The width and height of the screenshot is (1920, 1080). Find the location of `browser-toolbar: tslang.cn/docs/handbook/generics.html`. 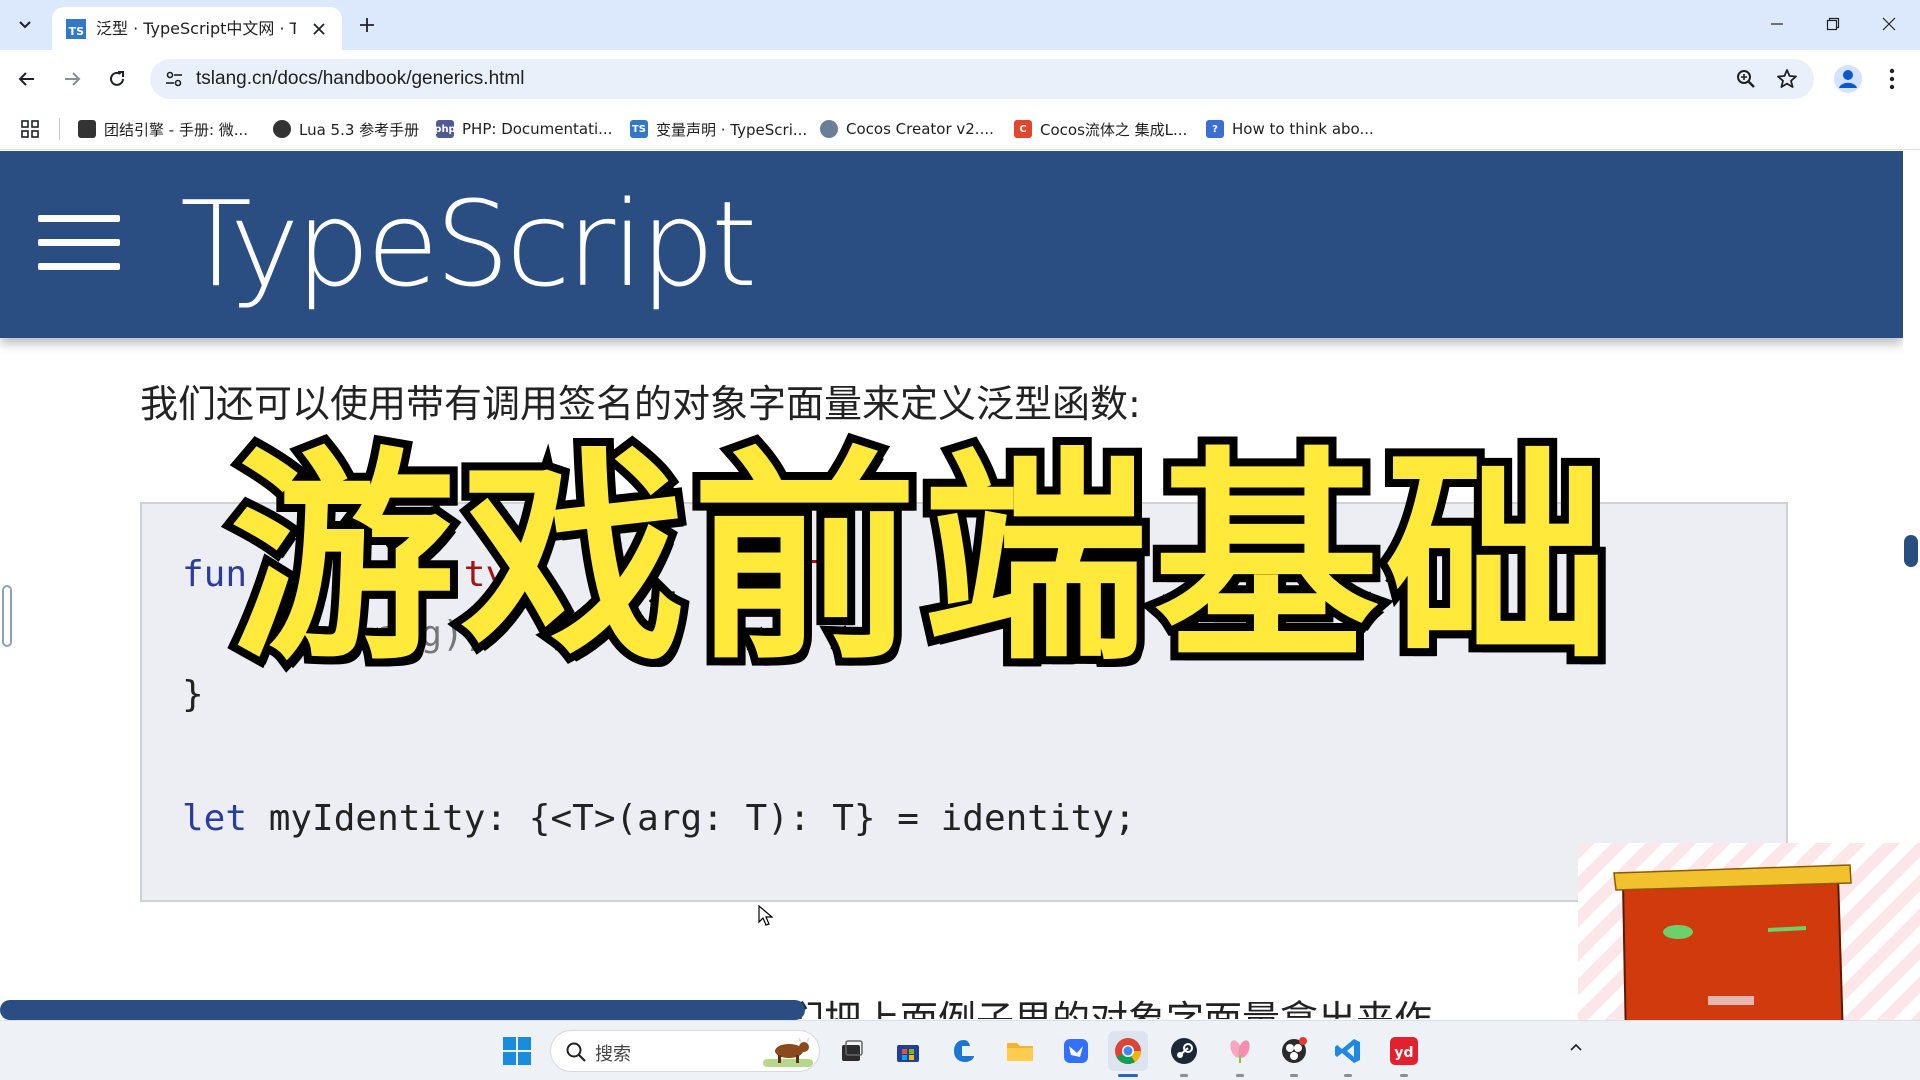

browser-toolbar: tslang.cn/docs/handbook/generics.html is located at coordinates (960, 79).